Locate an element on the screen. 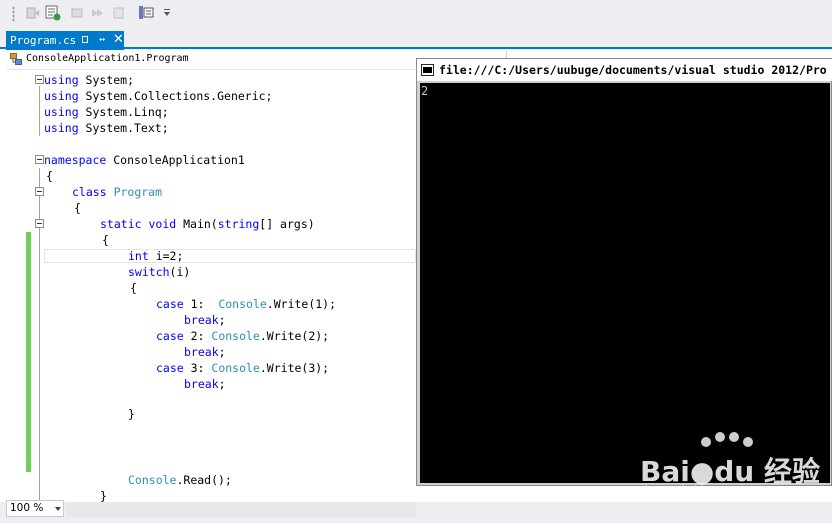 This screenshot has width=832, height=523. dropdown-arrow-icon is located at coordinates (58, 509).